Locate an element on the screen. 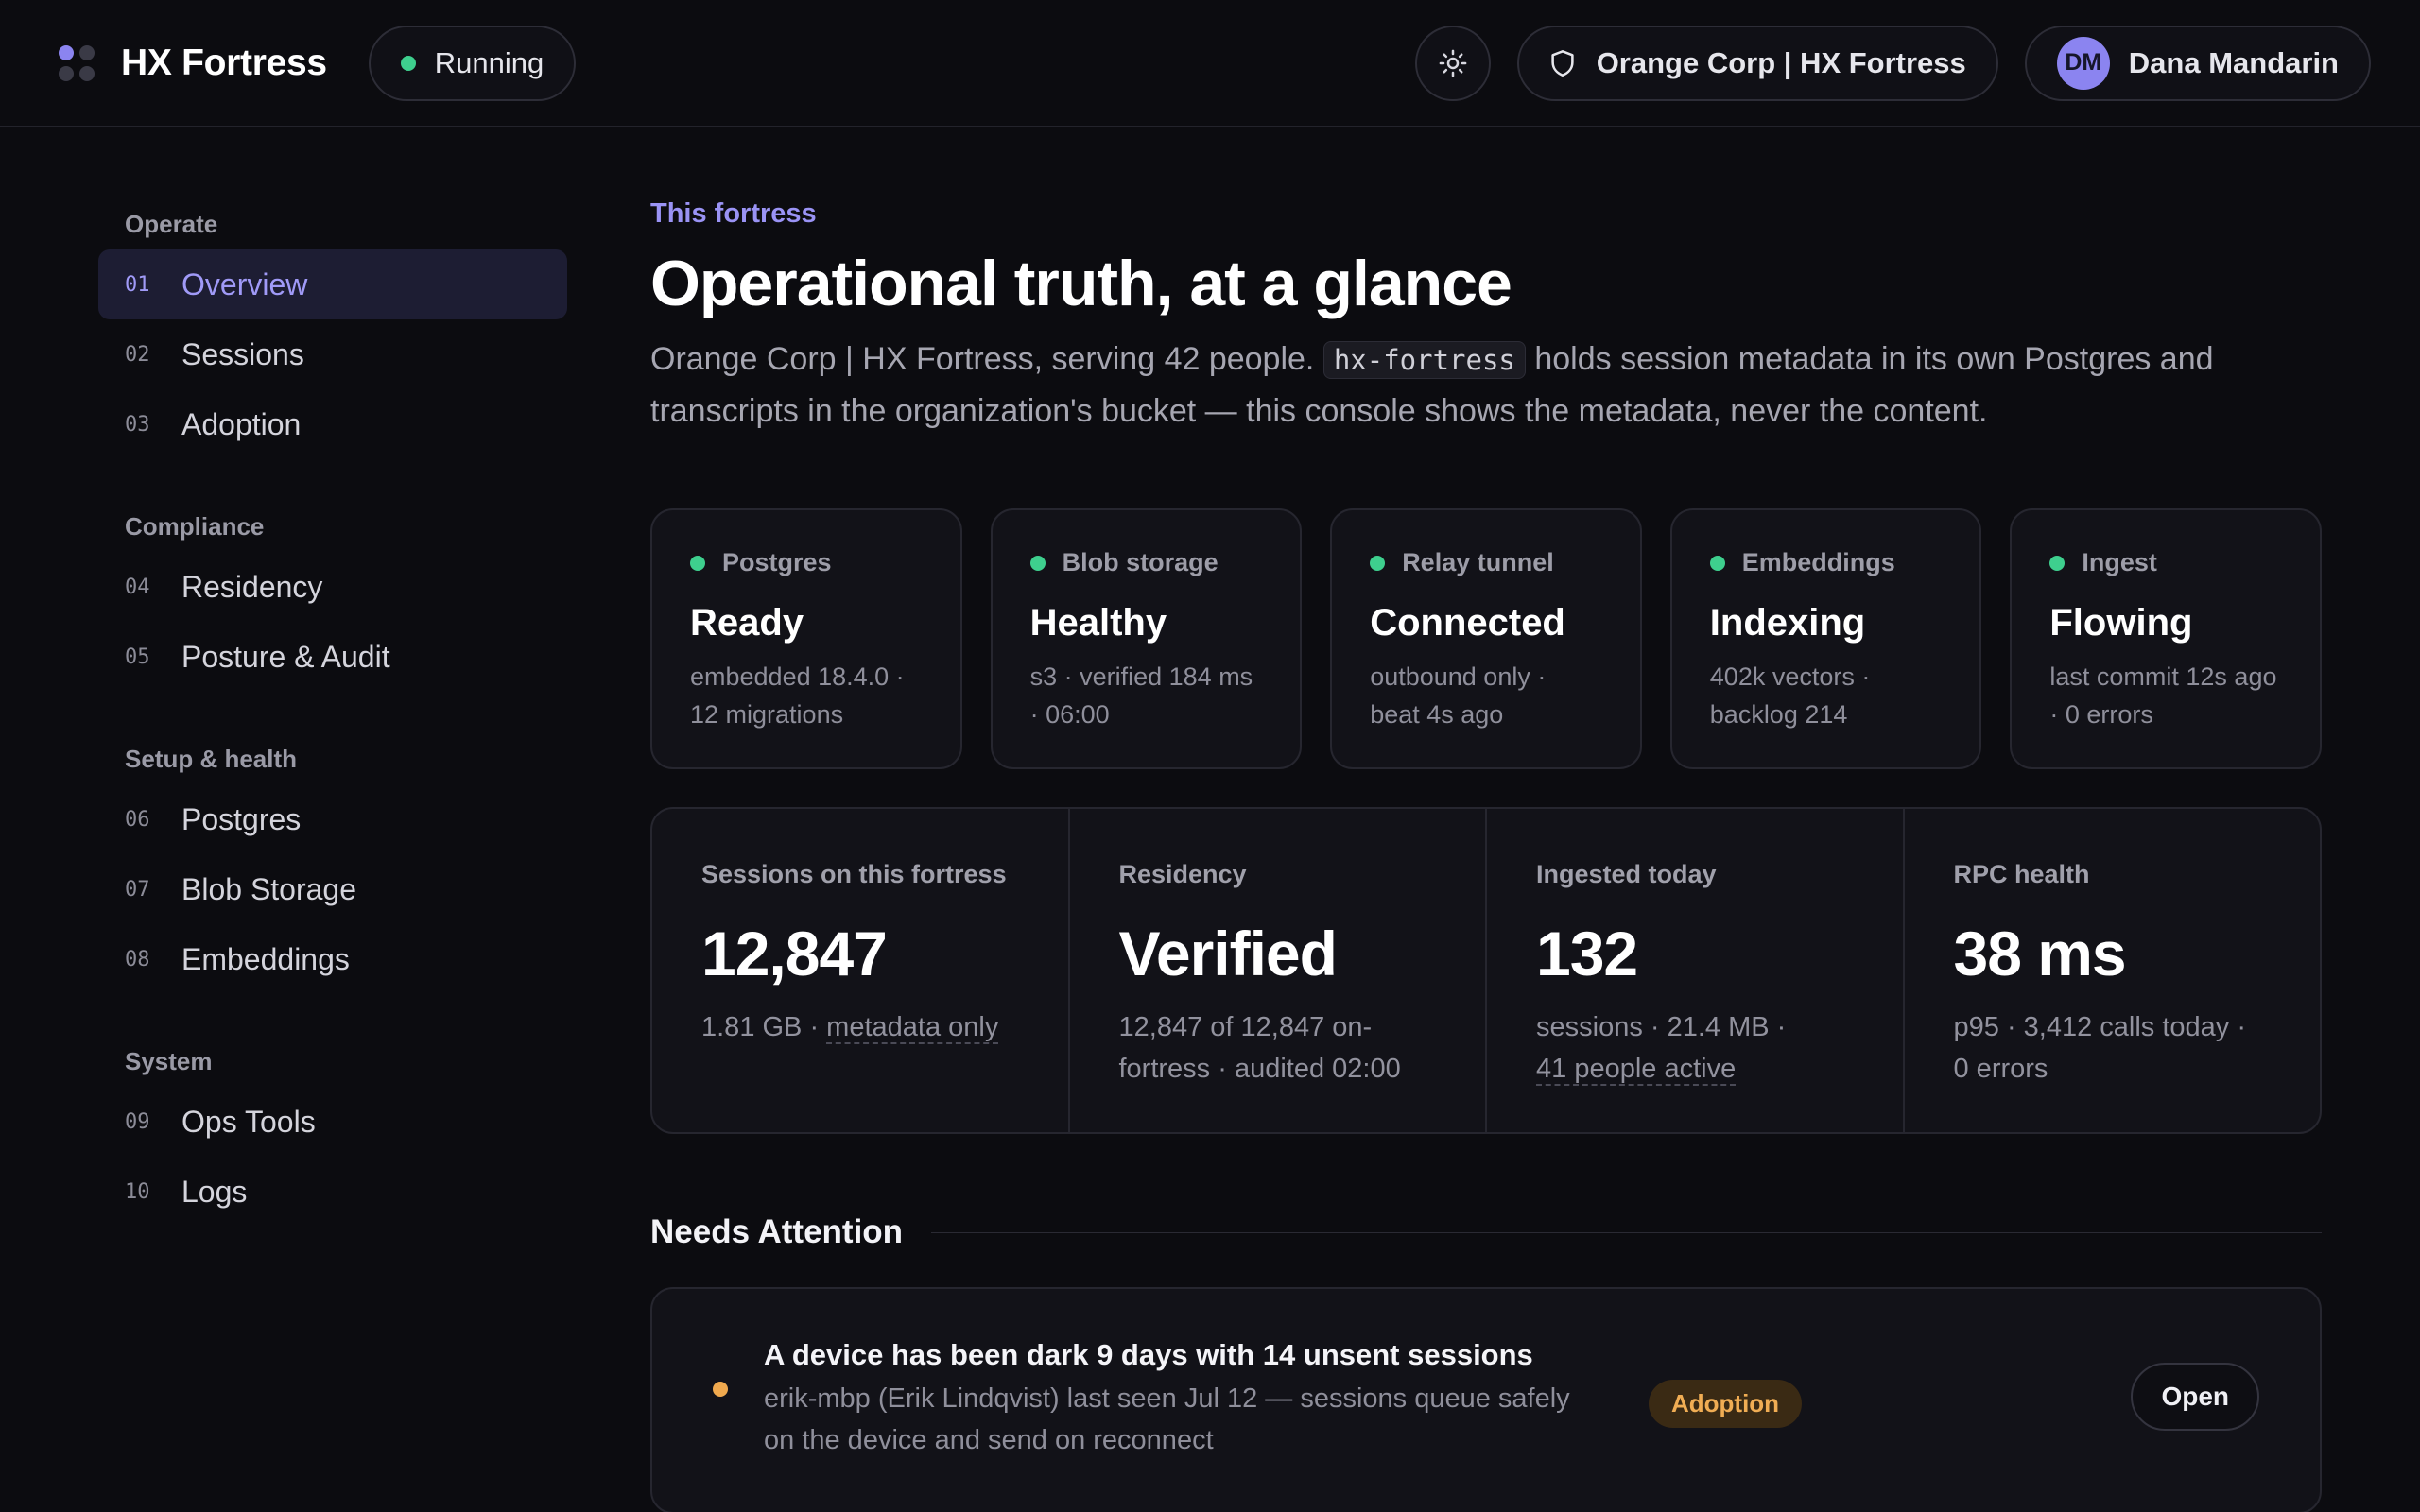  sidebar-group-system: System 09 Ops Tools 10 Logs is located at coordinates (332, 1131).